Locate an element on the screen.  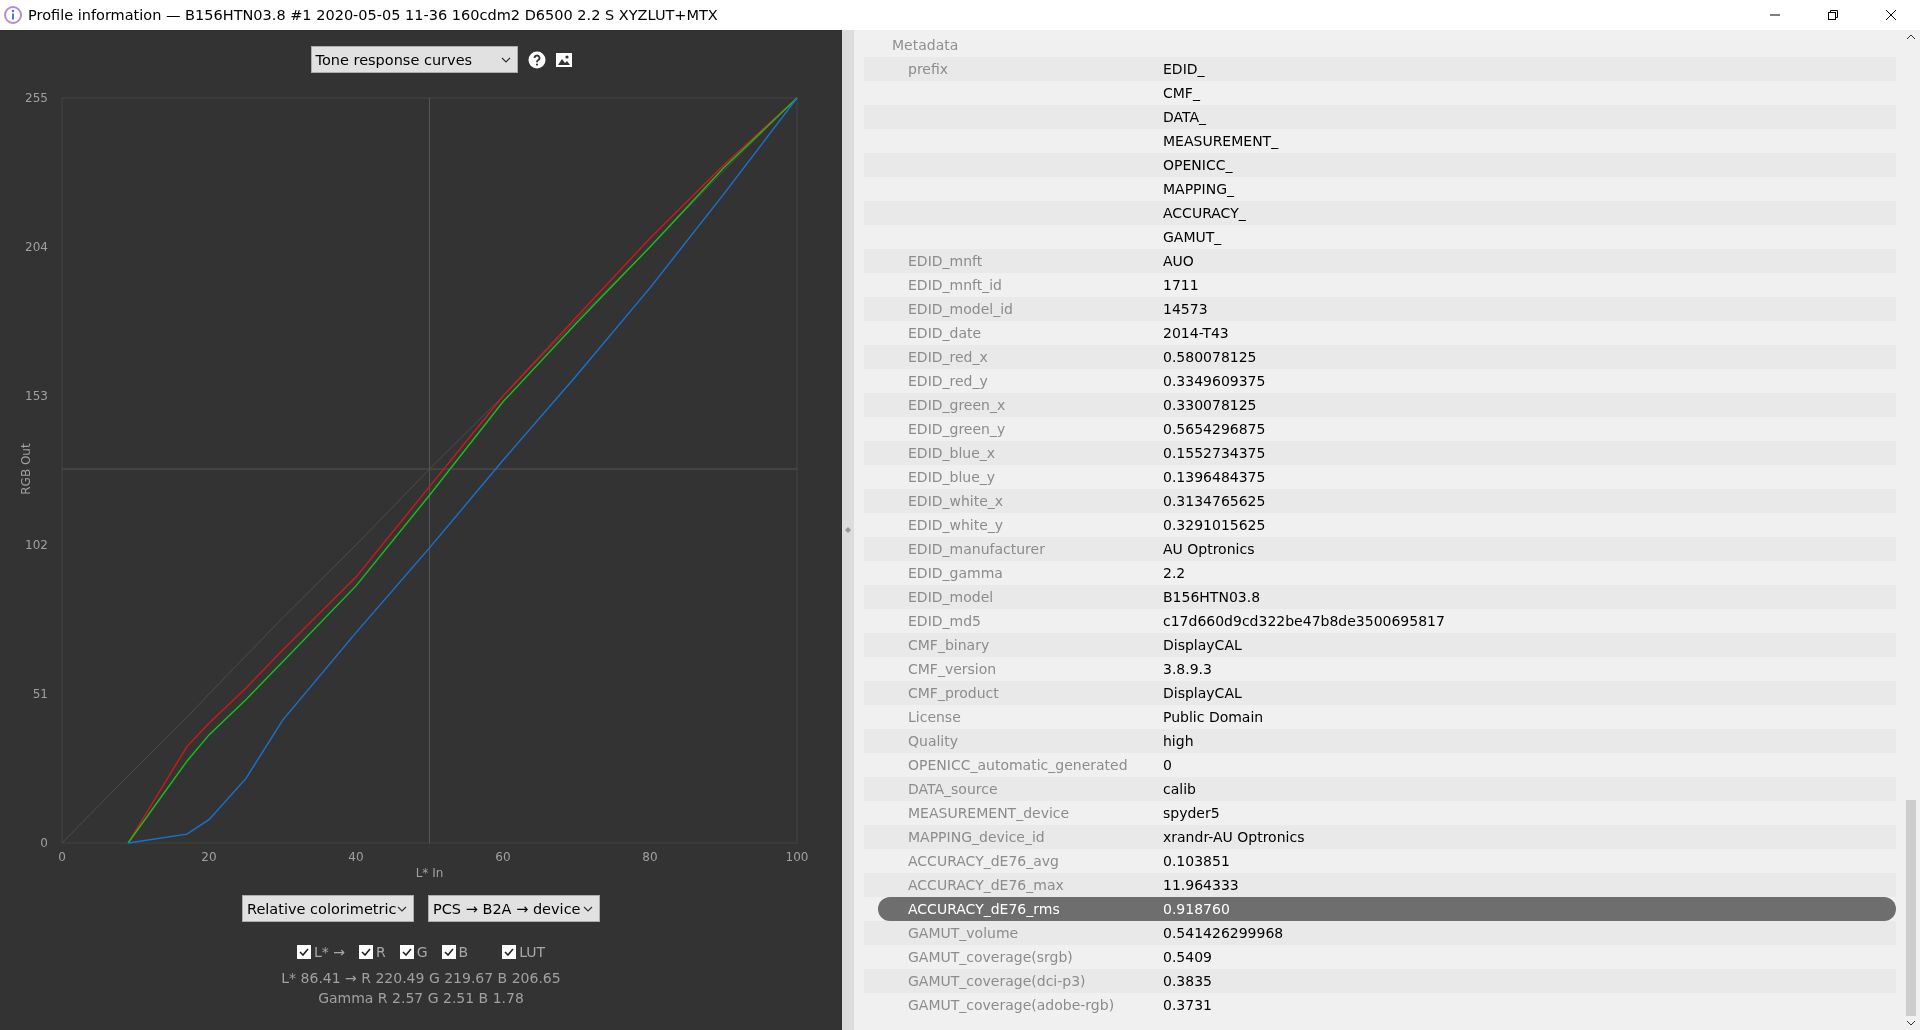
metadata-value: AU Optronics is located at coordinates (1209, 549).